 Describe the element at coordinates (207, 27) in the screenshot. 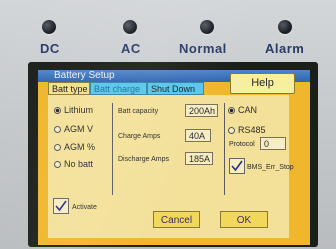

I see `normal-indicator-light` at that location.